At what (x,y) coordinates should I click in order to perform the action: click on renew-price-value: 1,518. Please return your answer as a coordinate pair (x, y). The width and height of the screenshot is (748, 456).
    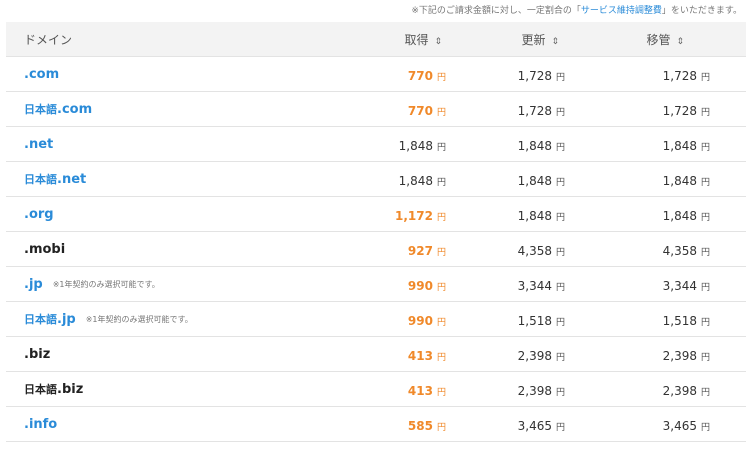
    Looking at the image, I should click on (534, 320).